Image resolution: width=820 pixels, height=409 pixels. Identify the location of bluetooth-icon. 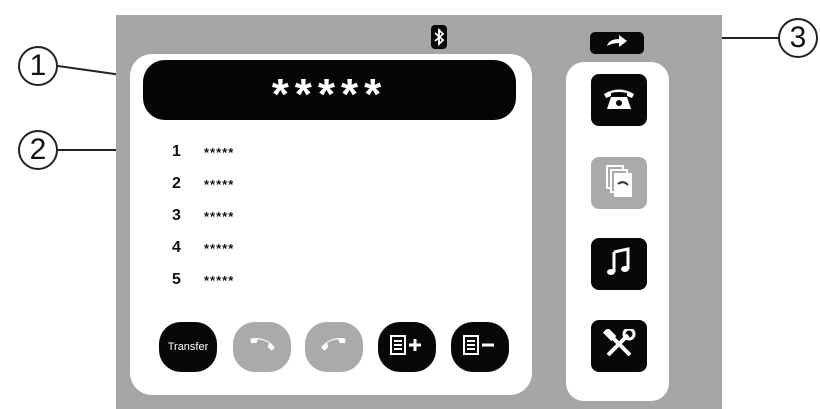
(439, 37).